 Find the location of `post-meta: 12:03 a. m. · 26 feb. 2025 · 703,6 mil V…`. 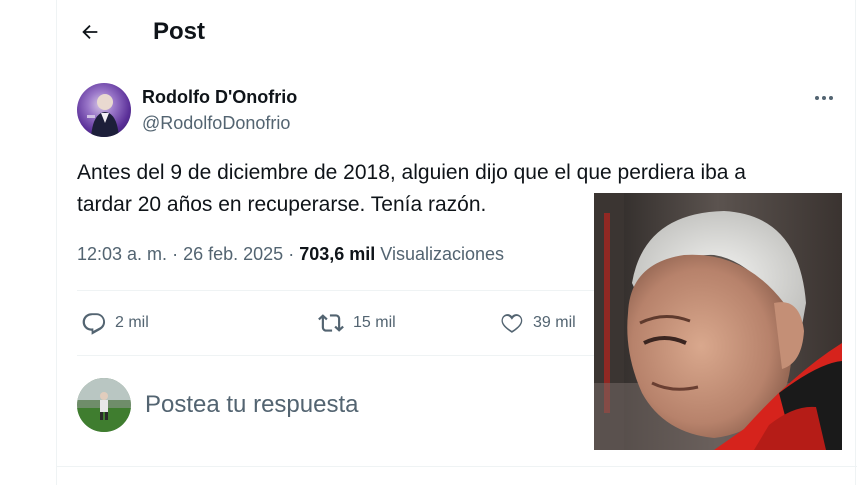

post-meta: 12:03 a. m. · 26 feb. 2025 · 703,6 mil V… is located at coordinates (290, 254).